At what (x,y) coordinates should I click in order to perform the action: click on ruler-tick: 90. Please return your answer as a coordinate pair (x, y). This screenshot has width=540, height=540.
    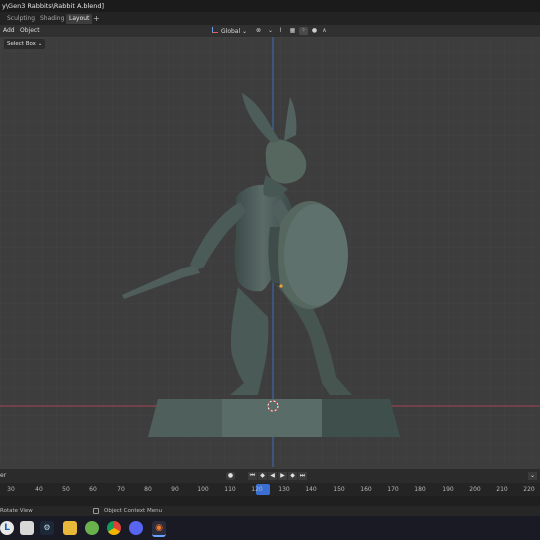
    Looking at the image, I should click on (175, 489).